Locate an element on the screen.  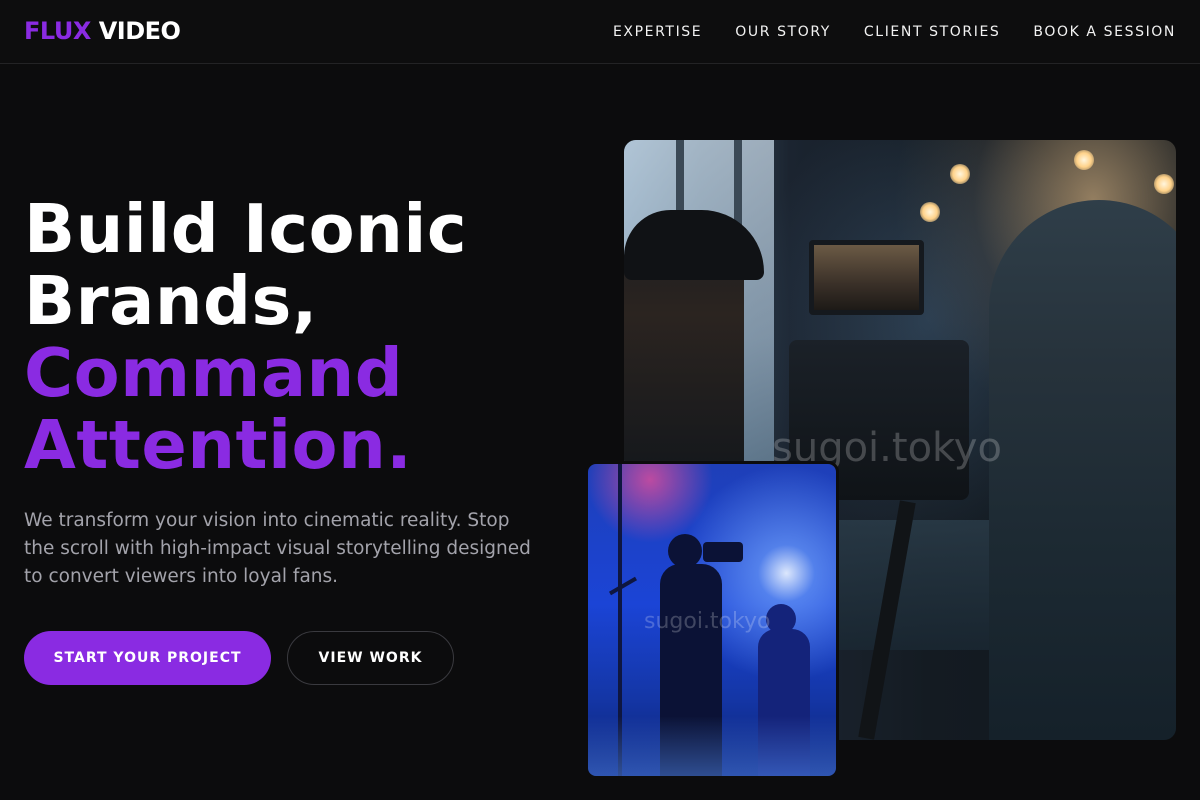
nav-link-our-story: OUR STORY is located at coordinates (783, 32).